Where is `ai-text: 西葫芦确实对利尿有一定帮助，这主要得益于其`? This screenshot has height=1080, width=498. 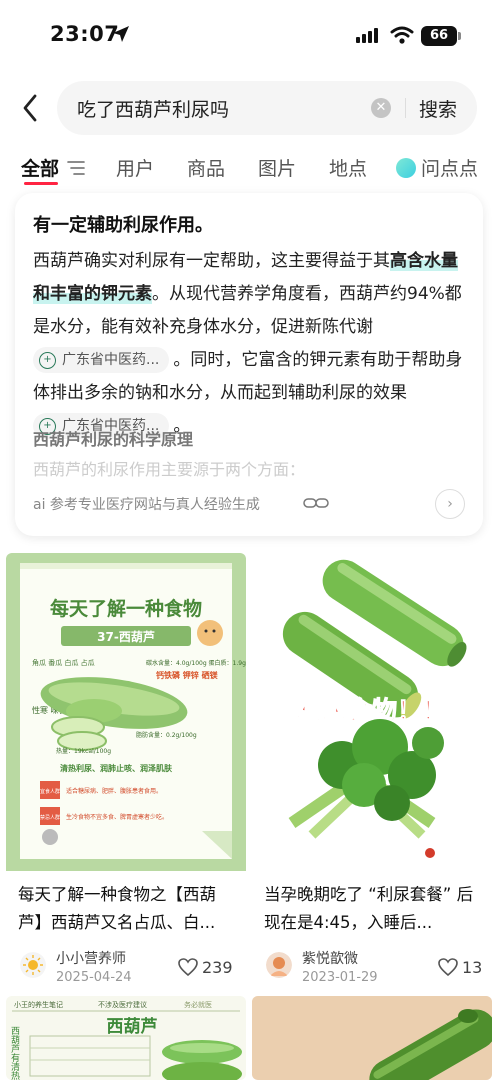
ai-text: 西葫芦确实对利尿有一定帮助，这主要得益于其 is located at coordinates (211, 261).